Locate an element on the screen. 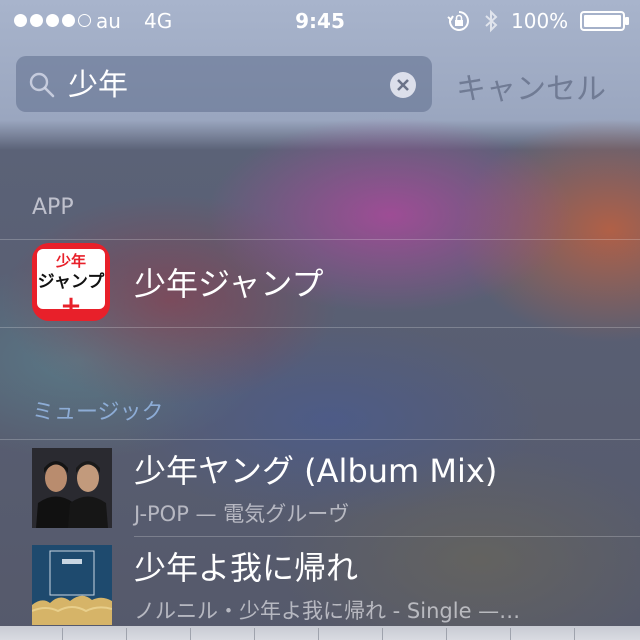 The height and width of the screenshot is (640, 640). rotation-lock-icon is located at coordinates (458, 21).